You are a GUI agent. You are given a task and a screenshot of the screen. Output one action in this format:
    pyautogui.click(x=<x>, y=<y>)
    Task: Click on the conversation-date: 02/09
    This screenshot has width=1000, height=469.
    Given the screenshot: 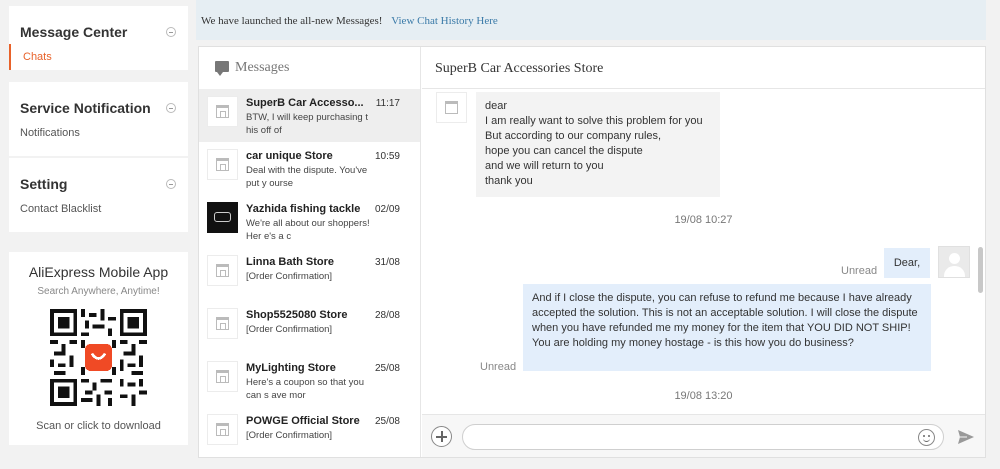 What is the action you would take?
    pyautogui.click(x=387, y=209)
    